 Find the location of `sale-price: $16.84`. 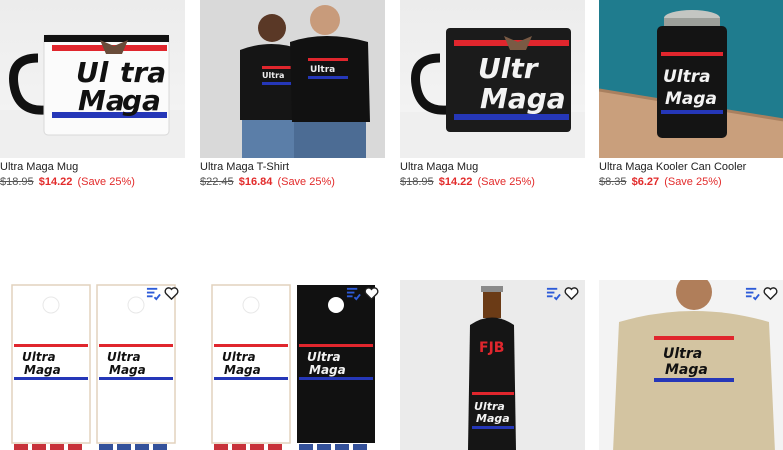

sale-price: $16.84 is located at coordinates (255, 182).